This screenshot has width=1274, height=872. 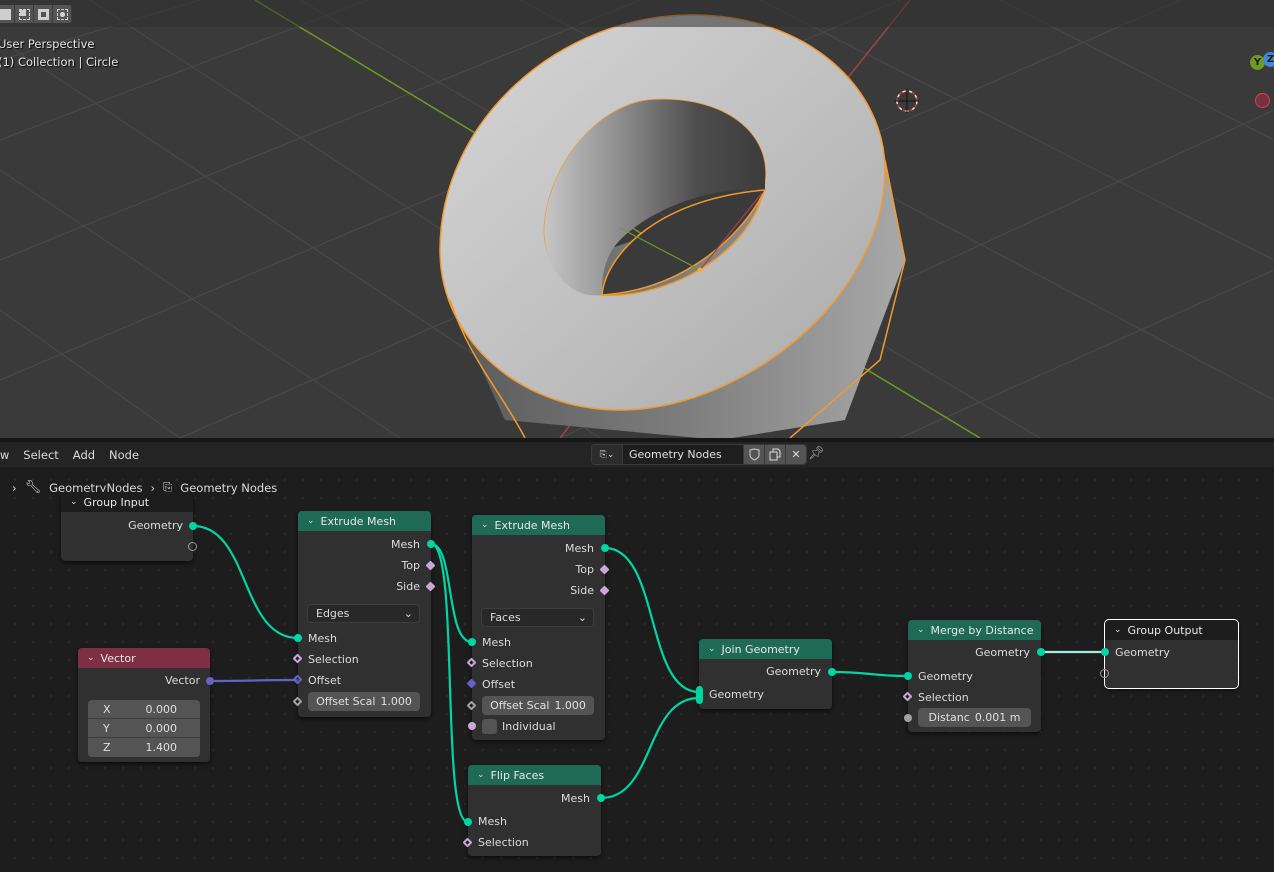 What do you see at coordinates (529, 726) in the screenshot?
I see `individual-label: Individual` at bounding box center [529, 726].